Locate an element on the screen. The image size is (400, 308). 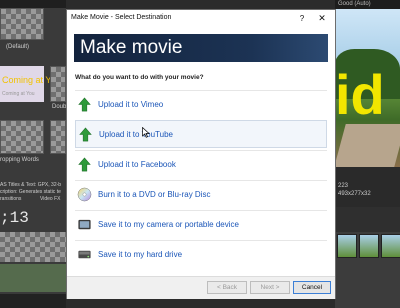
preview-title-text: id is located at coordinates (360, 94).